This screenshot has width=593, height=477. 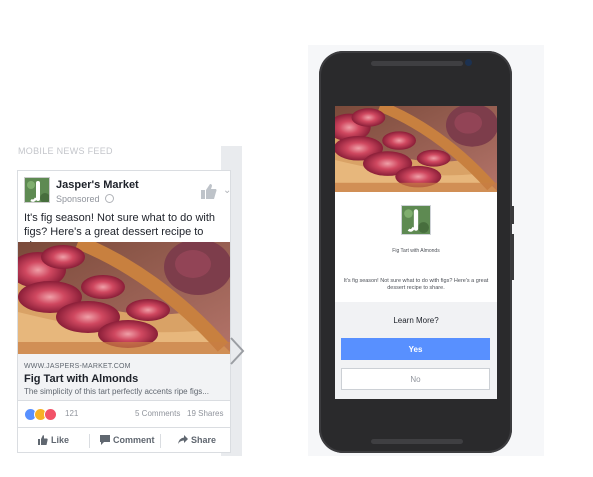 What do you see at coordinates (105, 440) in the screenshot?
I see `comment-icon` at bounding box center [105, 440].